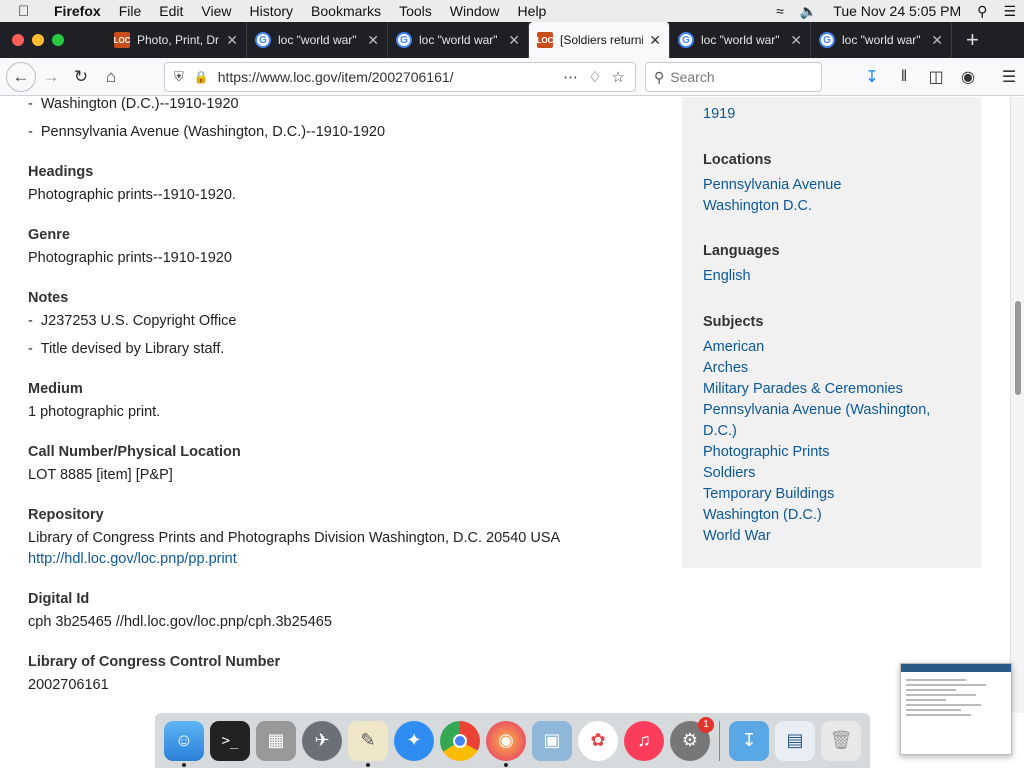 This screenshot has height=768, width=1024. What do you see at coordinates (904, 77) in the screenshot?
I see `library-icon: ‖` at bounding box center [904, 77].